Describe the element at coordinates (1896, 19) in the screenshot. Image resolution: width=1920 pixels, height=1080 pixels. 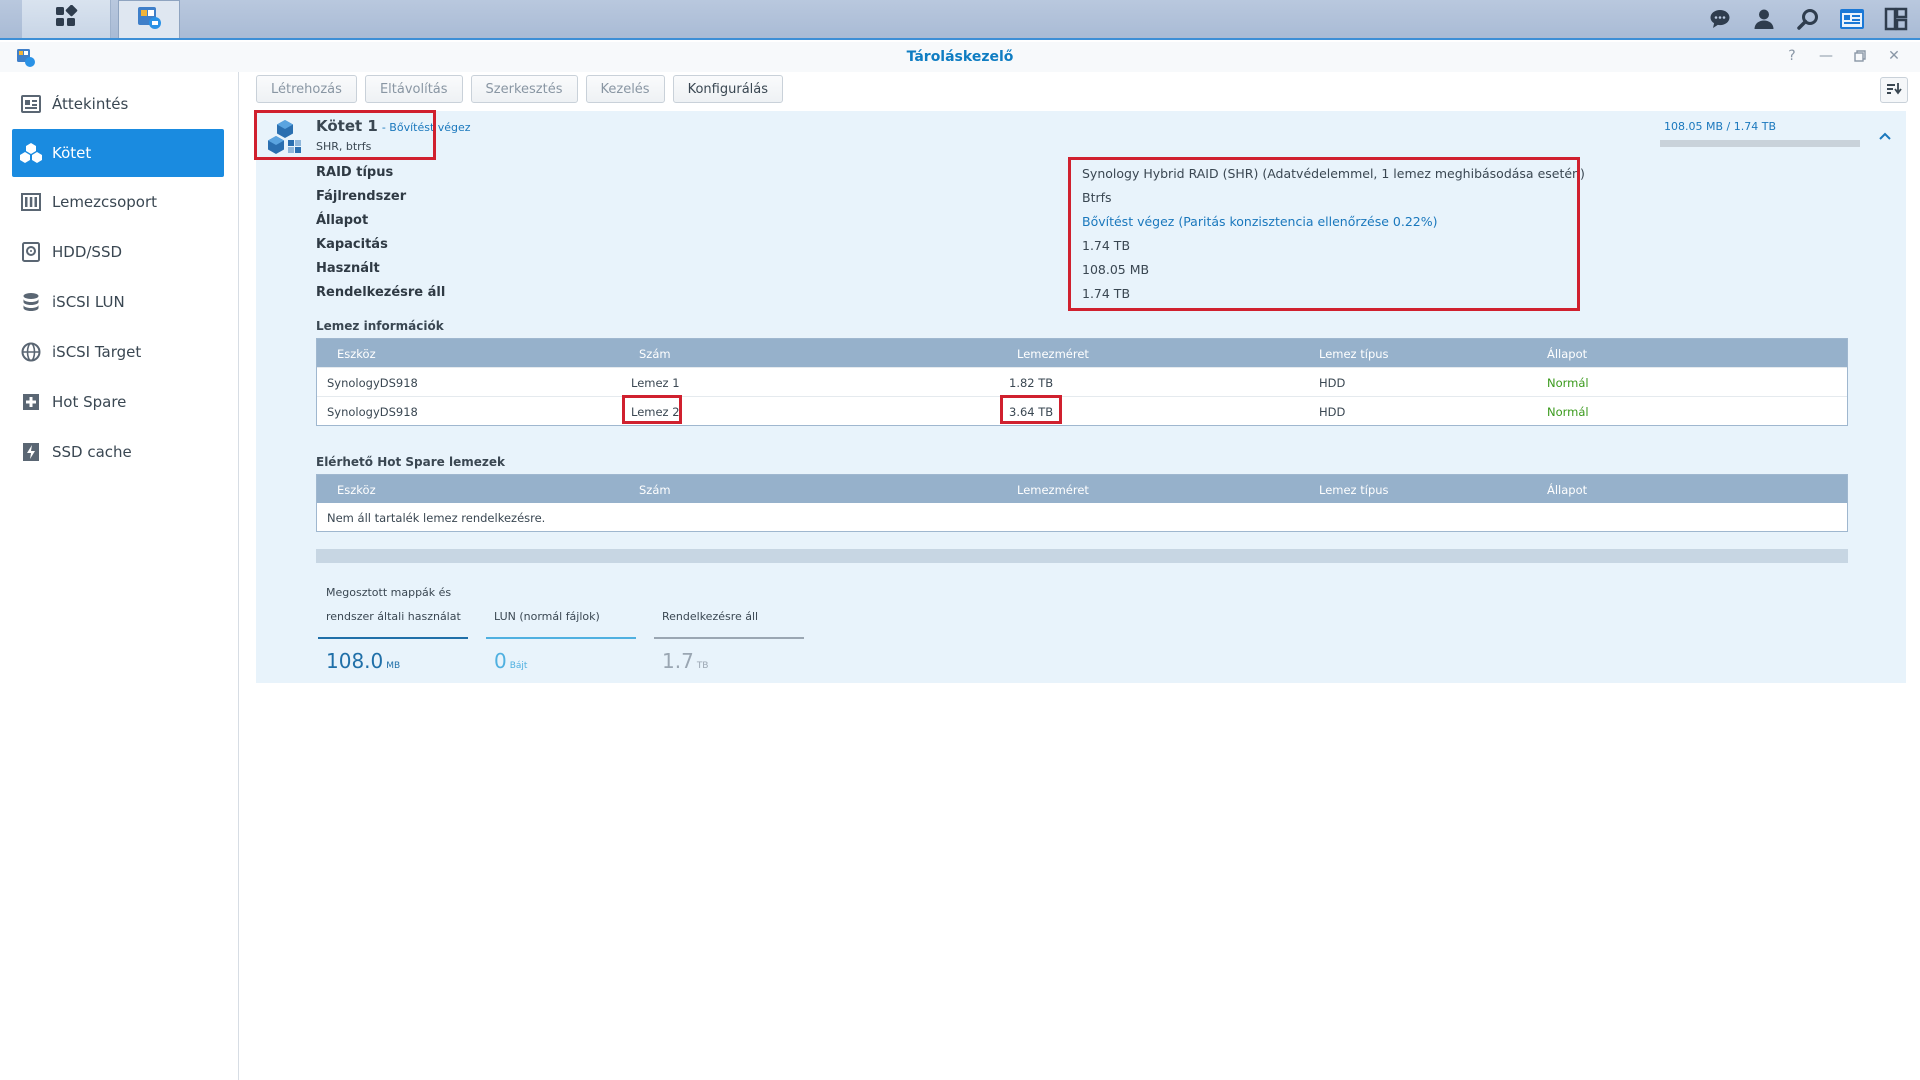
I see `windows-icon` at that location.